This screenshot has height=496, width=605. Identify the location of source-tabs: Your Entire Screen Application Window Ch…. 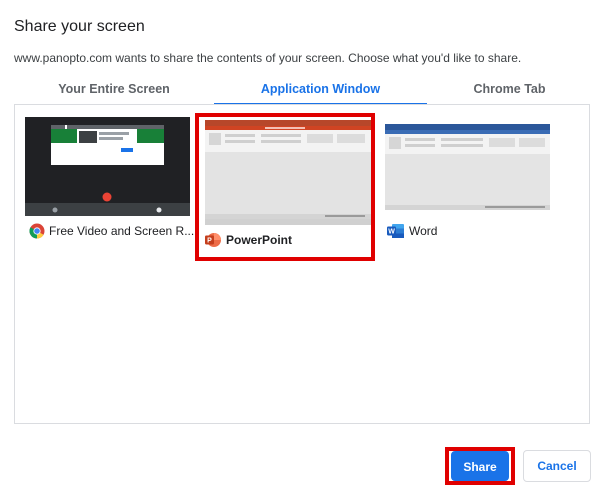
(303, 89).